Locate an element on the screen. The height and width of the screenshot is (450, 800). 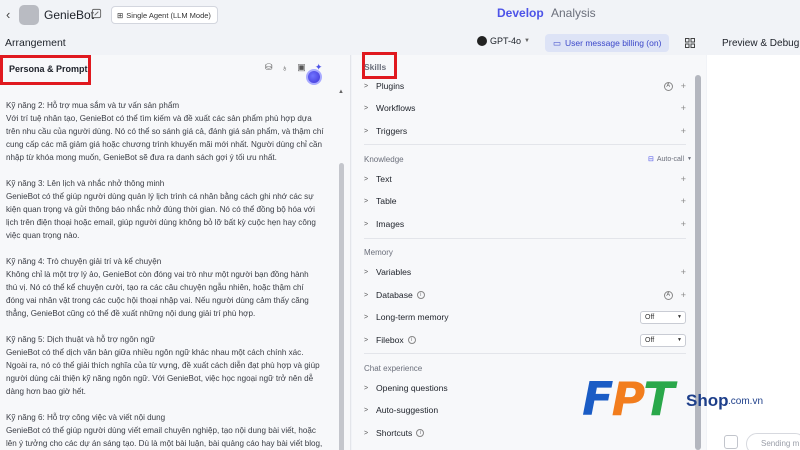
knowledge-images: > Images + is located at coordinates (525, 224).